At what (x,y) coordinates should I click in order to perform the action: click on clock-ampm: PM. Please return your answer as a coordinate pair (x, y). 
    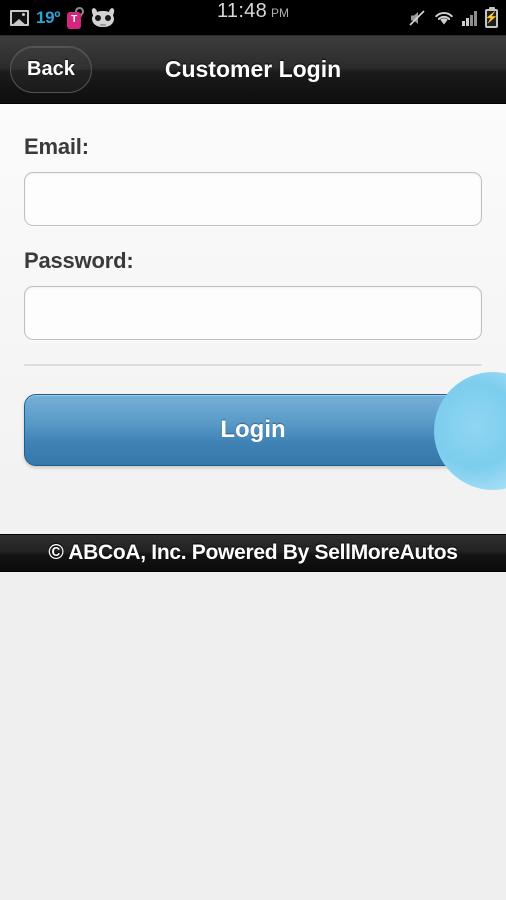
    Looking at the image, I should click on (280, 13).